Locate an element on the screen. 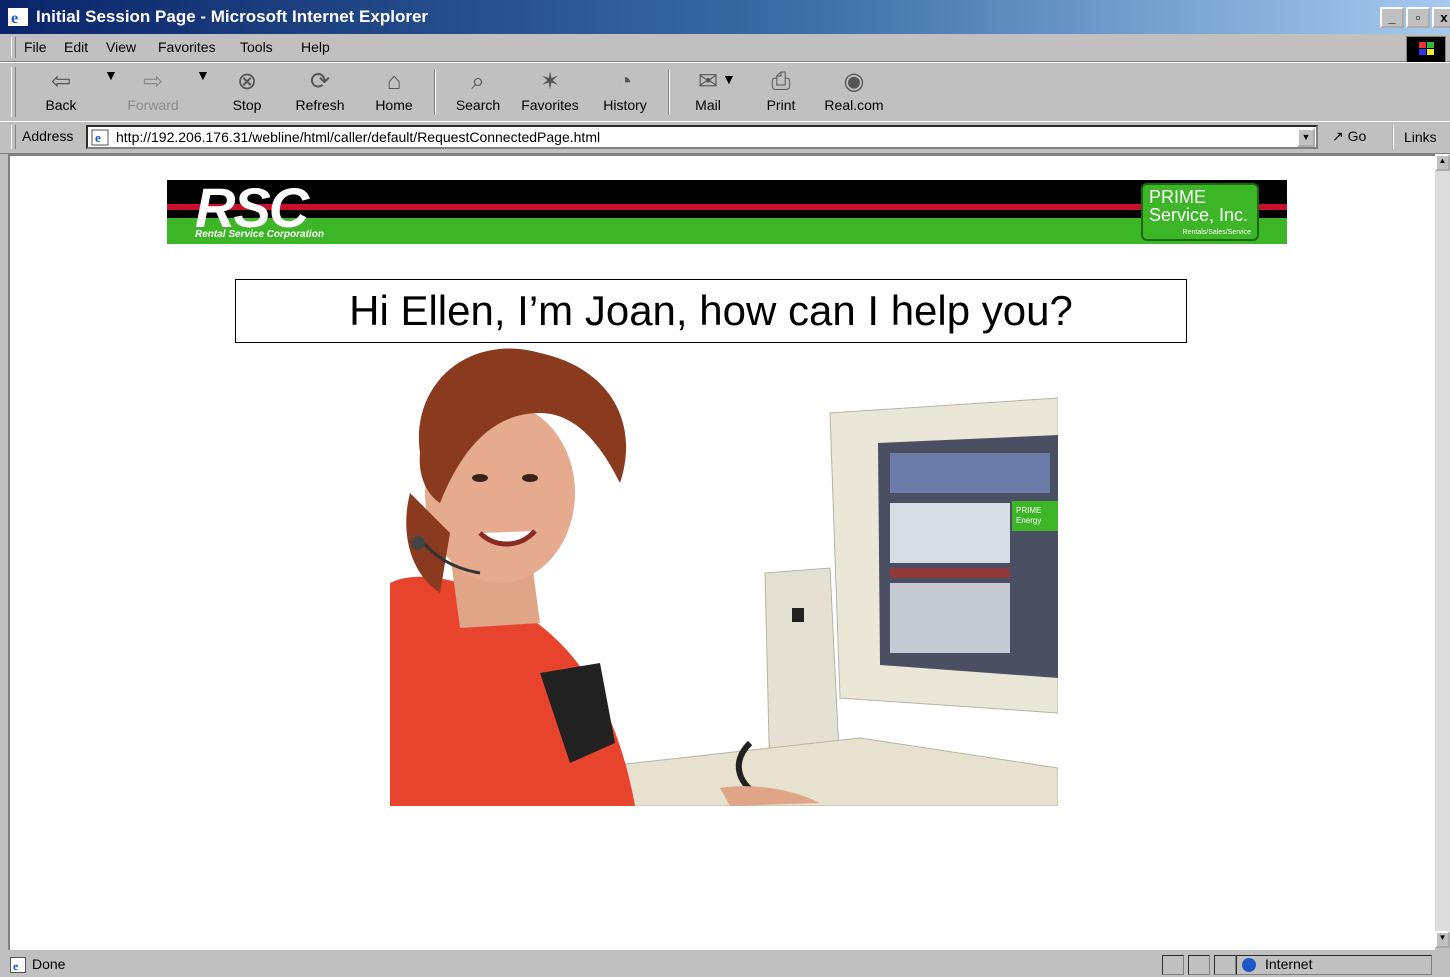 Image resolution: width=1450 pixels, height=977 pixels. internet-globe-icon is located at coordinates (1249, 965).